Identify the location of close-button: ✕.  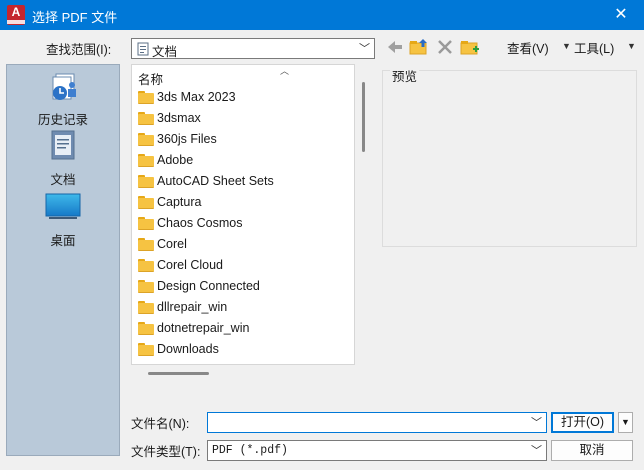
(621, 15).